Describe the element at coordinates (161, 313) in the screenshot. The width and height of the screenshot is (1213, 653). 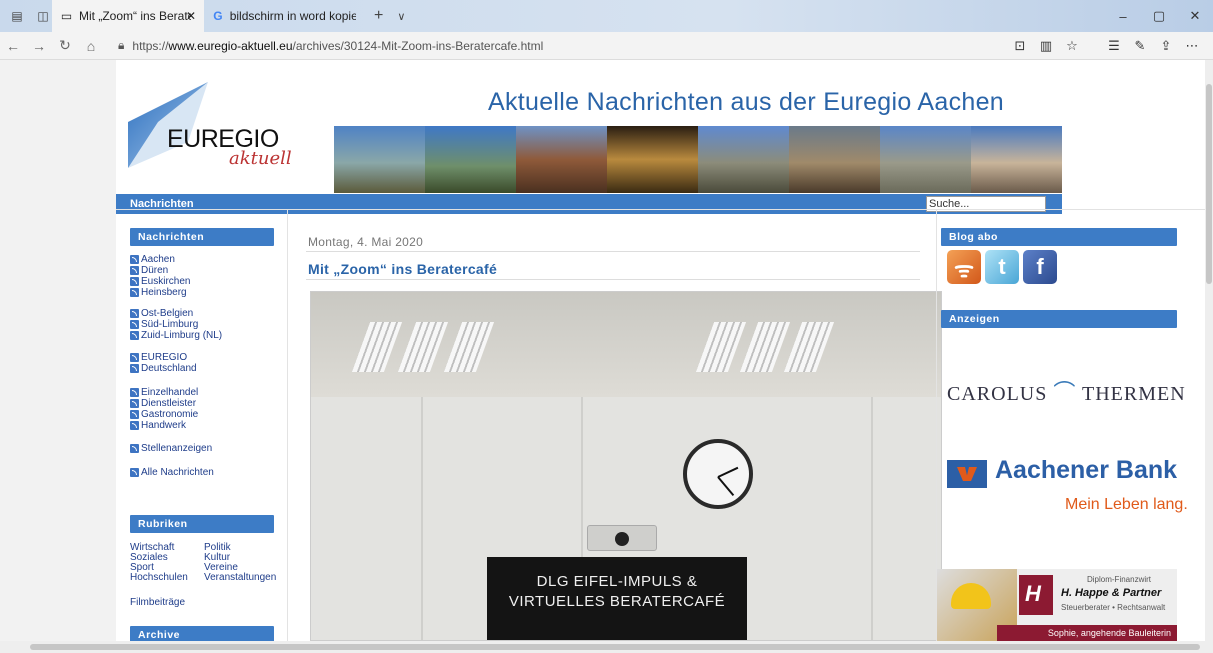
I see `link-ost-belgien: Ost-Belgien` at that location.